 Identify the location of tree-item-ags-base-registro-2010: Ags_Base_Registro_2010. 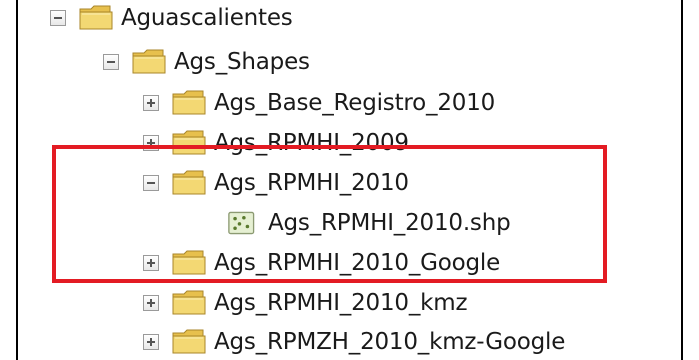
(319, 103).